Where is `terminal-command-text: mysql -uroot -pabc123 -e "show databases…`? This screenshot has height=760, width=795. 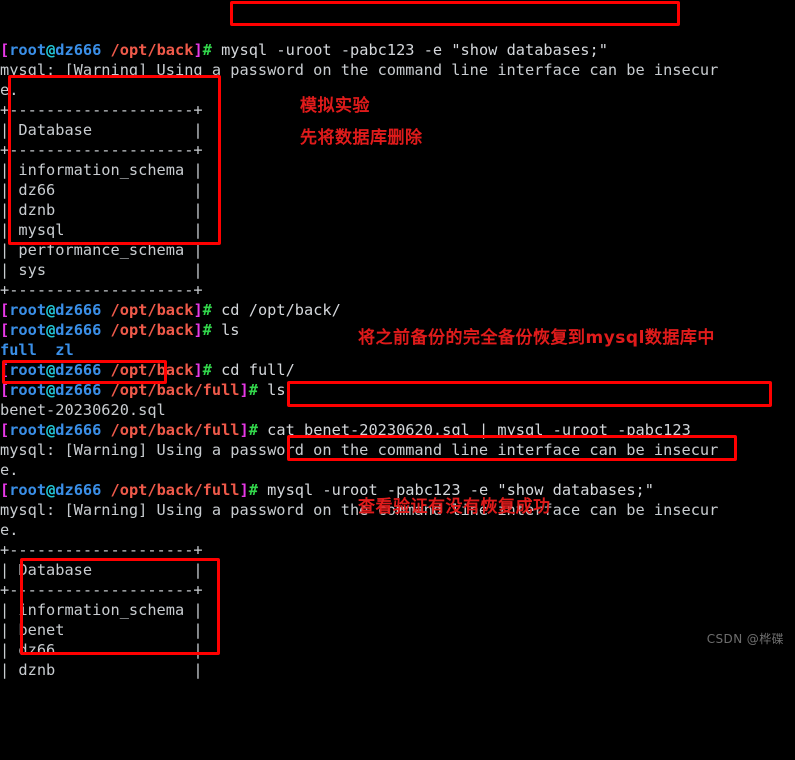
terminal-command-text: mysql -uroot -pabc123 -e "show databases… is located at coordinates (409, 50).